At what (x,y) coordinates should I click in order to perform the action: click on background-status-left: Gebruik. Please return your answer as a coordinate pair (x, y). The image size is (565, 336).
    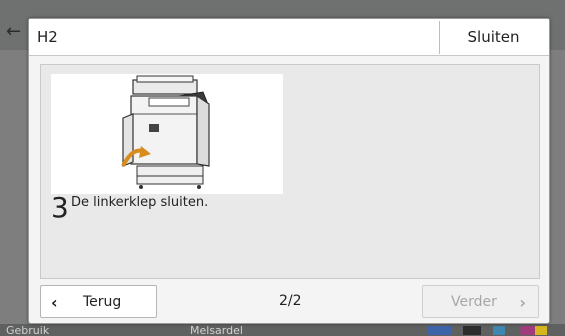
    Looking at the image, I should click on (28, 330).